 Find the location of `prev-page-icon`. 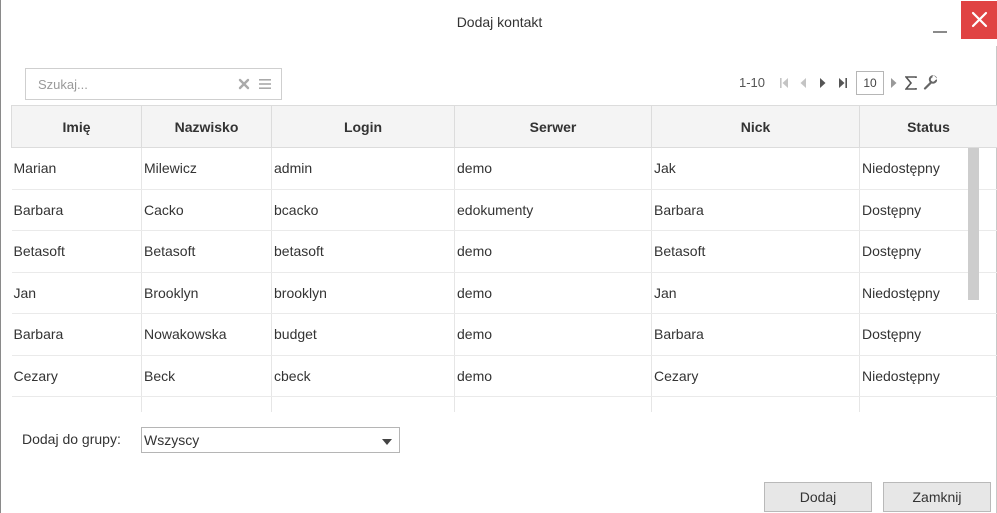

prev-page-icon is located at coordinates (803, 83).